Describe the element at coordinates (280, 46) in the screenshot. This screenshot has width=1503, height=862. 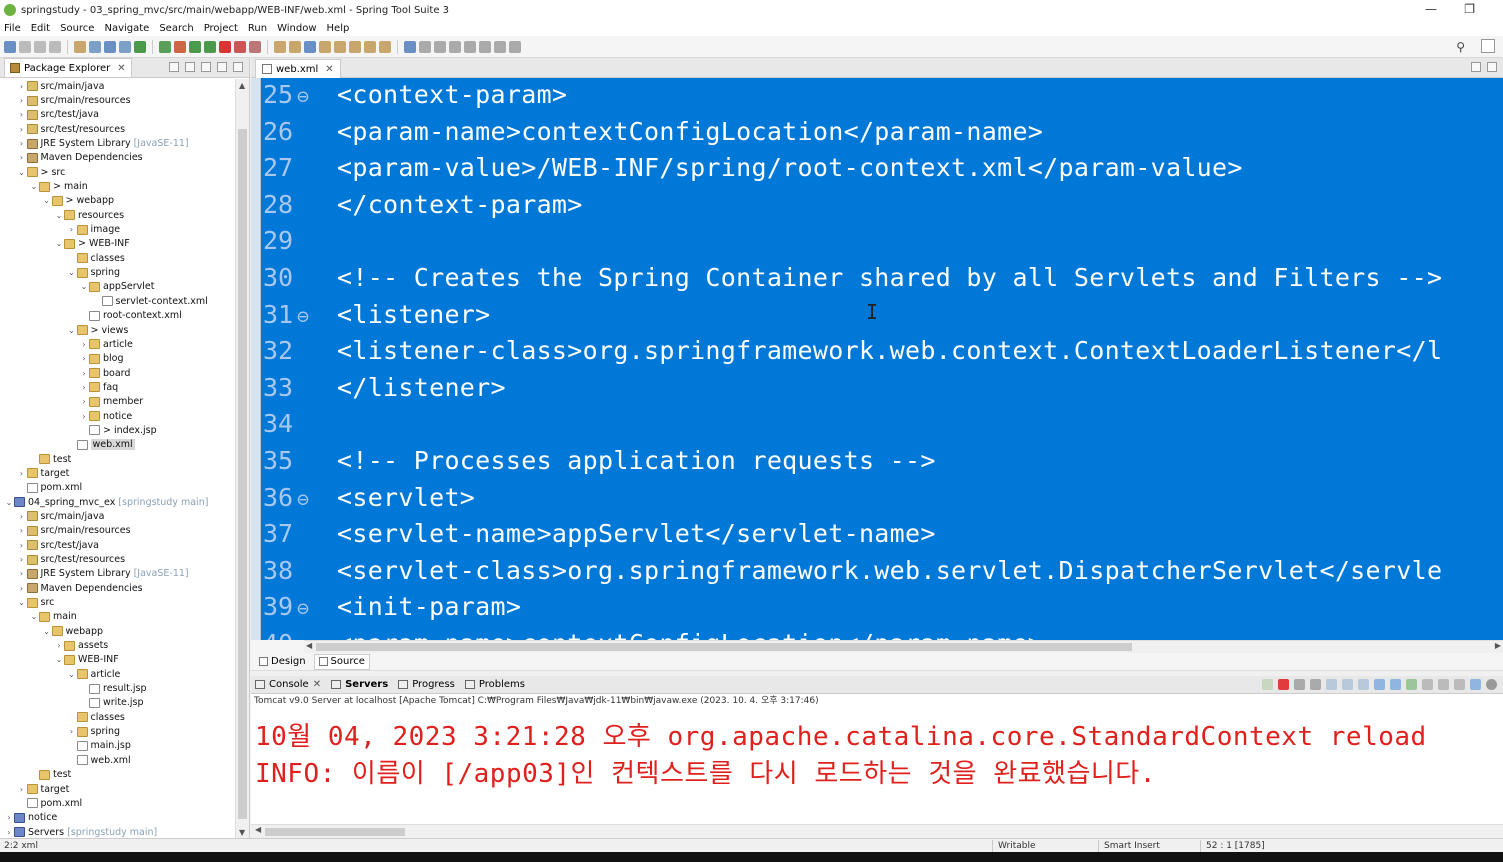
I see `new-package-icon` at that location.